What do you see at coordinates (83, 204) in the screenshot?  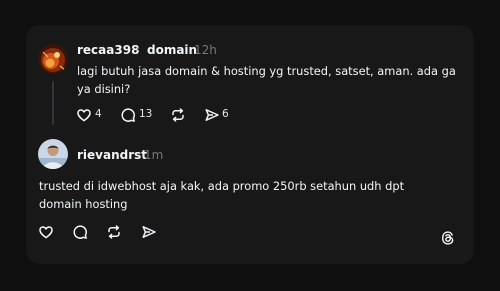 I see `reply-text-line-2: domain hosting` at bounding box center [83, 204].